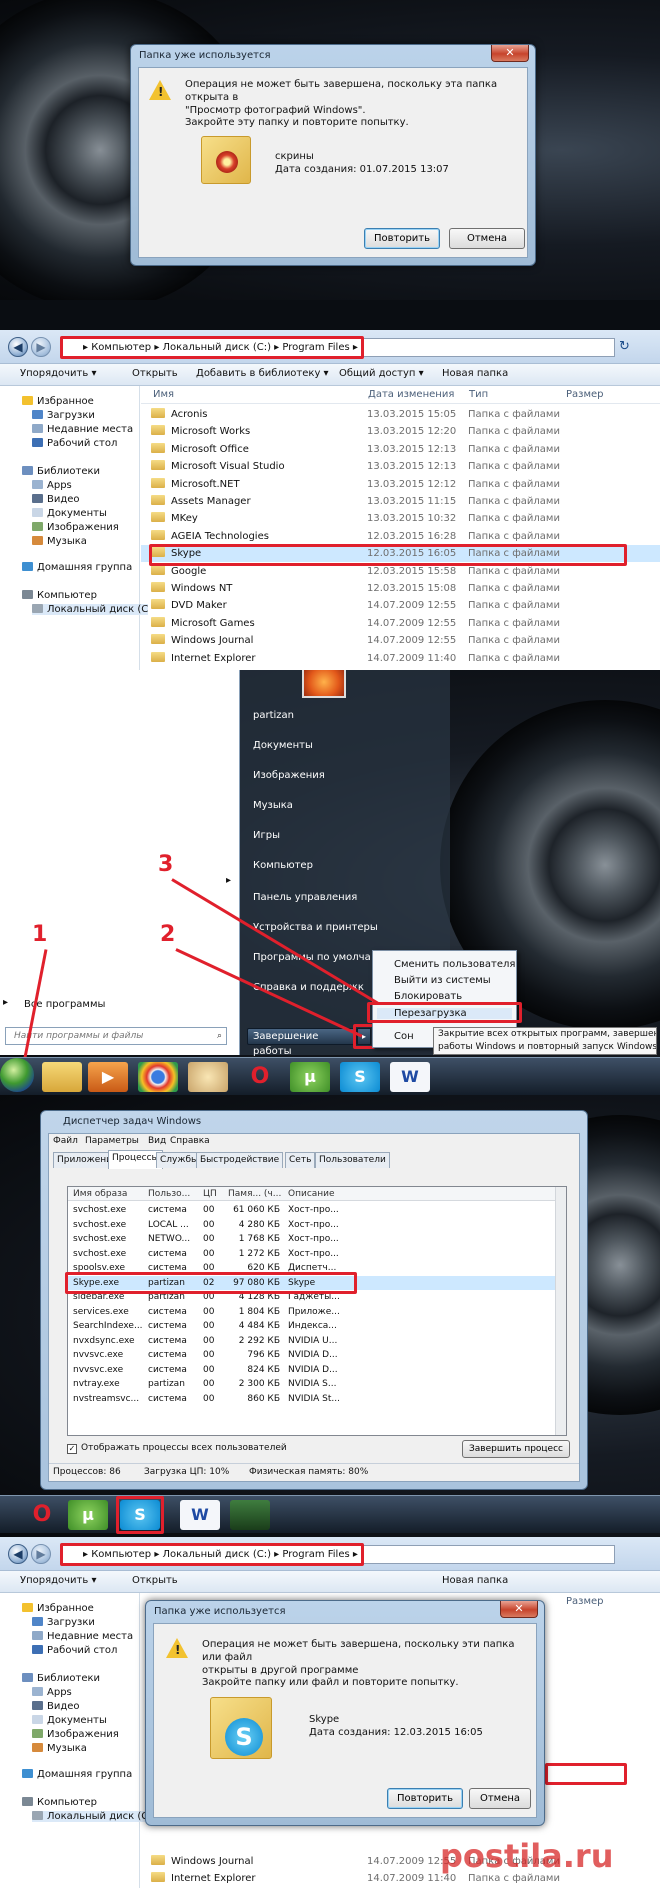 Image resolution: width=660 pixels, height=1888 pixels. Describe the element at coordinates (283, 745) in the screenshot. I see `menu-documents: Документы` at that location.